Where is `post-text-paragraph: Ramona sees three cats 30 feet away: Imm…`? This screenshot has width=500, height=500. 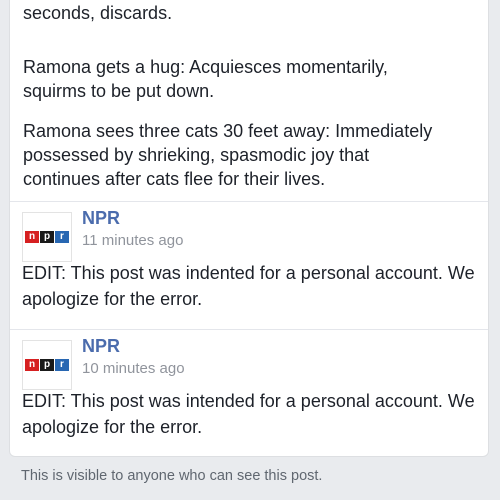 post-text-paragraph: Ramona sees three cats 30 feet away: Imm… is located at coordinates (228, 155).